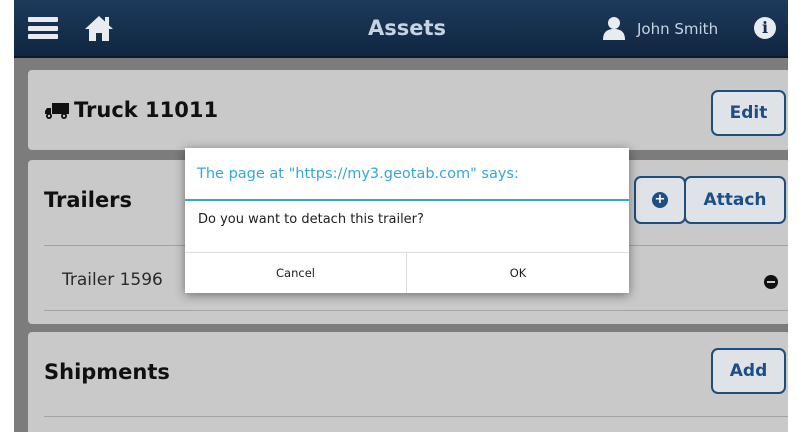 This screenshot has width=798, height=432. What do you see at coordinates (748, 371) in the screenshot?
I see `add-shipment-button: Add` at bounding box center [748, 371].